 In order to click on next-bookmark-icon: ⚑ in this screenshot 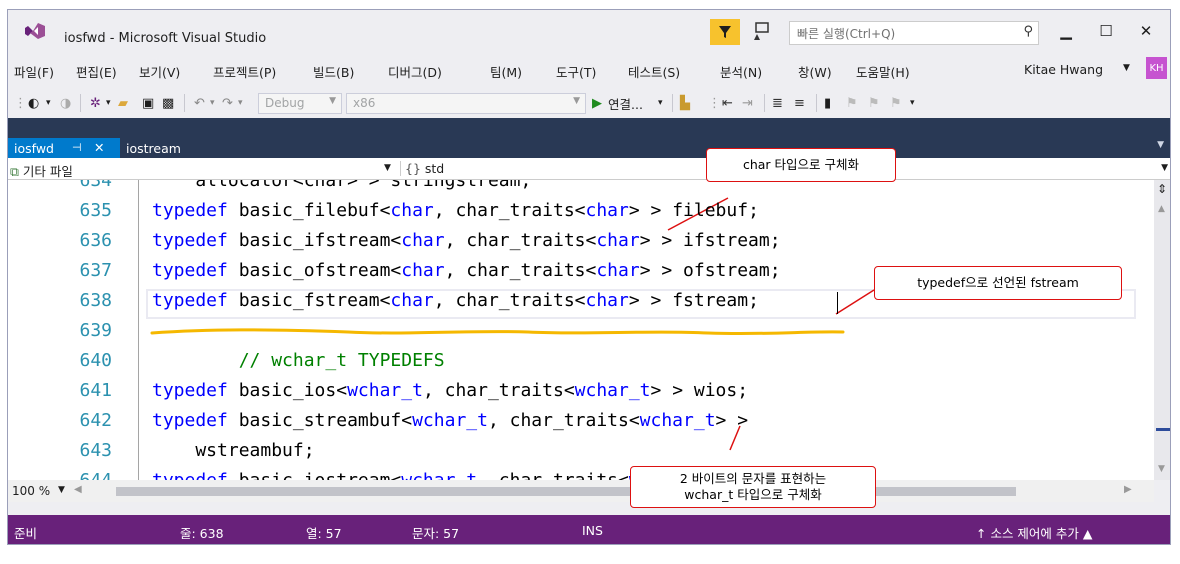, I will do `click(874, 103)`.